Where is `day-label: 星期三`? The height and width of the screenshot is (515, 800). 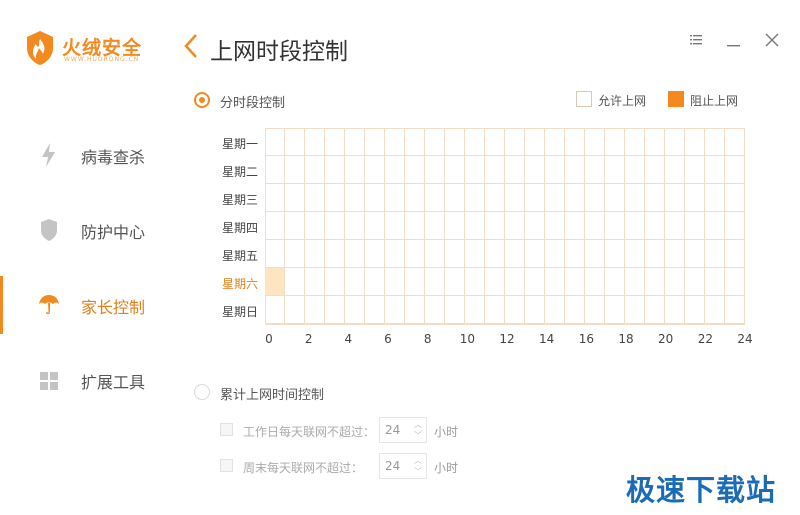
day-label: 星期三 is located at coordinates (234, 199).